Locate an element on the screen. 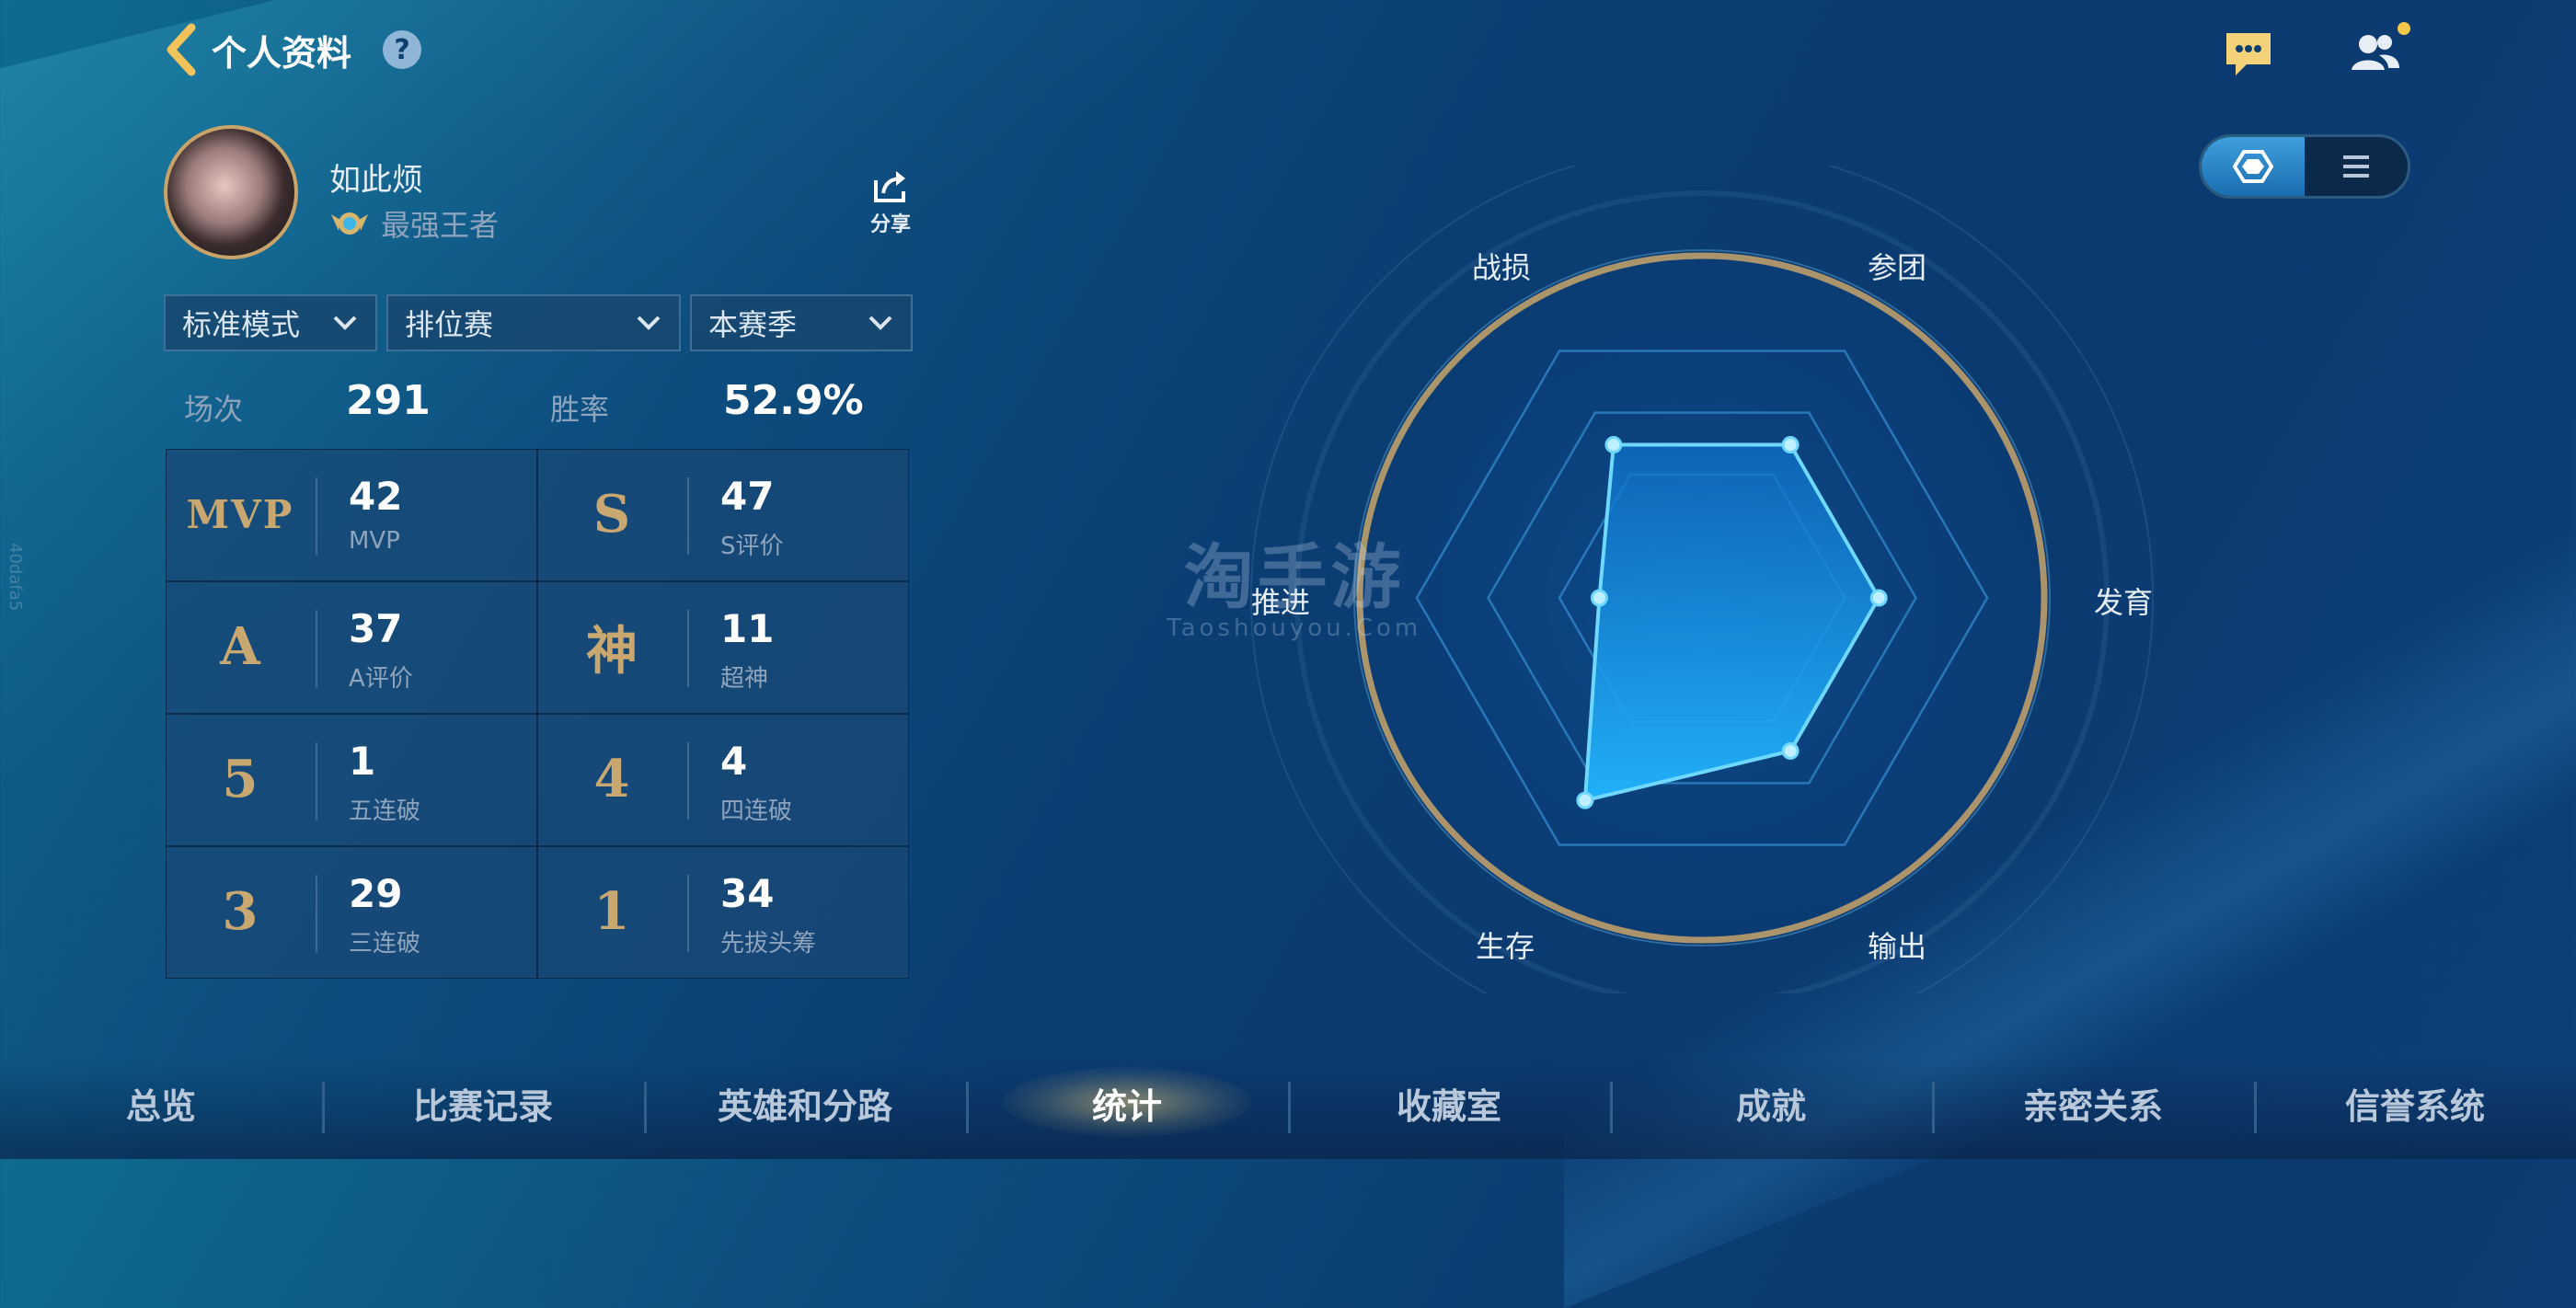  stat-cell-mvp: MVP 42 MVP is located at coordinates (351, 515).